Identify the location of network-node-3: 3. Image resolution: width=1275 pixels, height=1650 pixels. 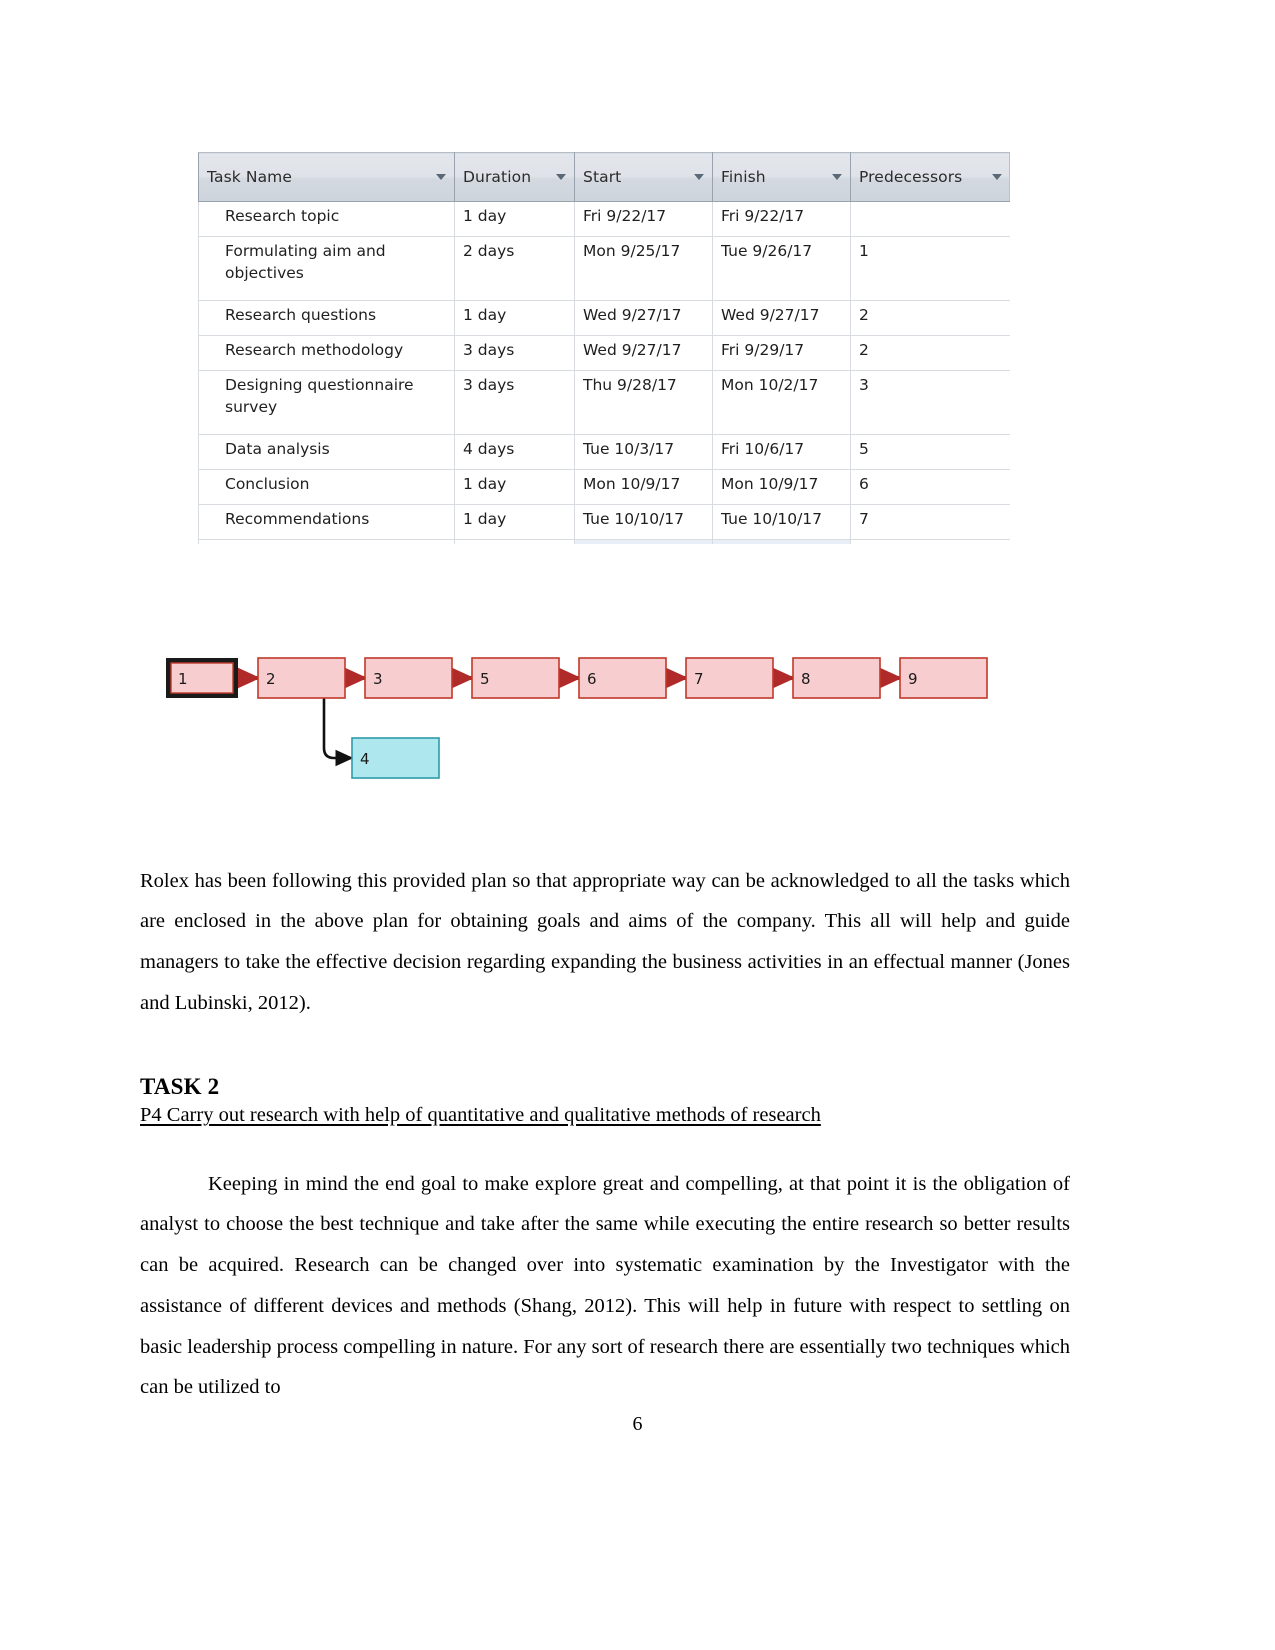
(408, 678).